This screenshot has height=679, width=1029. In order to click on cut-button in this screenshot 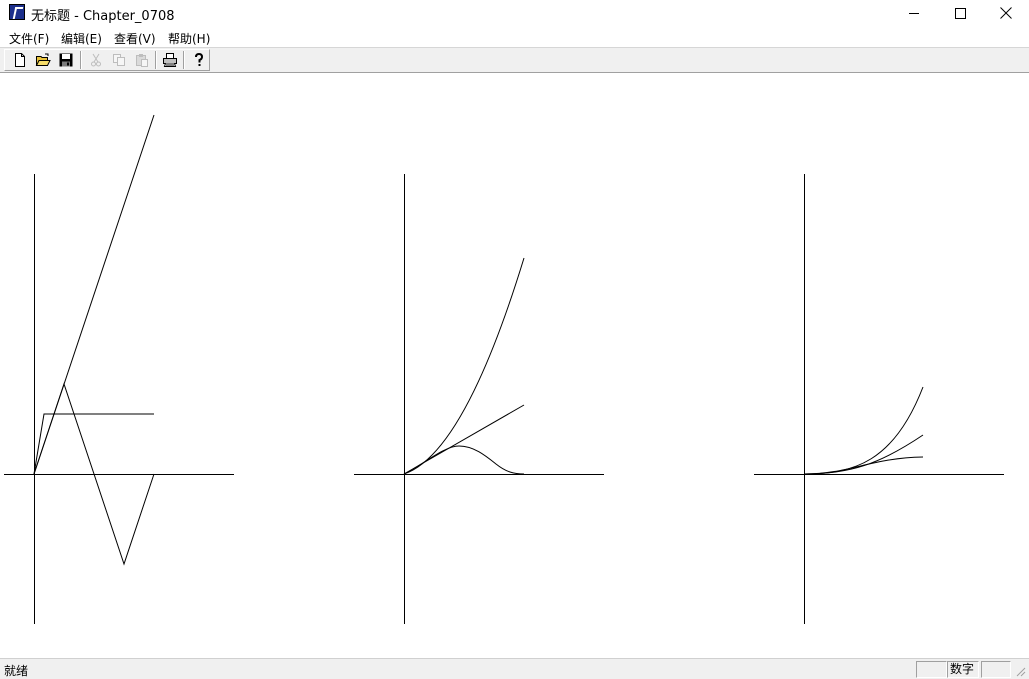, I will do `click(96, 60)`.